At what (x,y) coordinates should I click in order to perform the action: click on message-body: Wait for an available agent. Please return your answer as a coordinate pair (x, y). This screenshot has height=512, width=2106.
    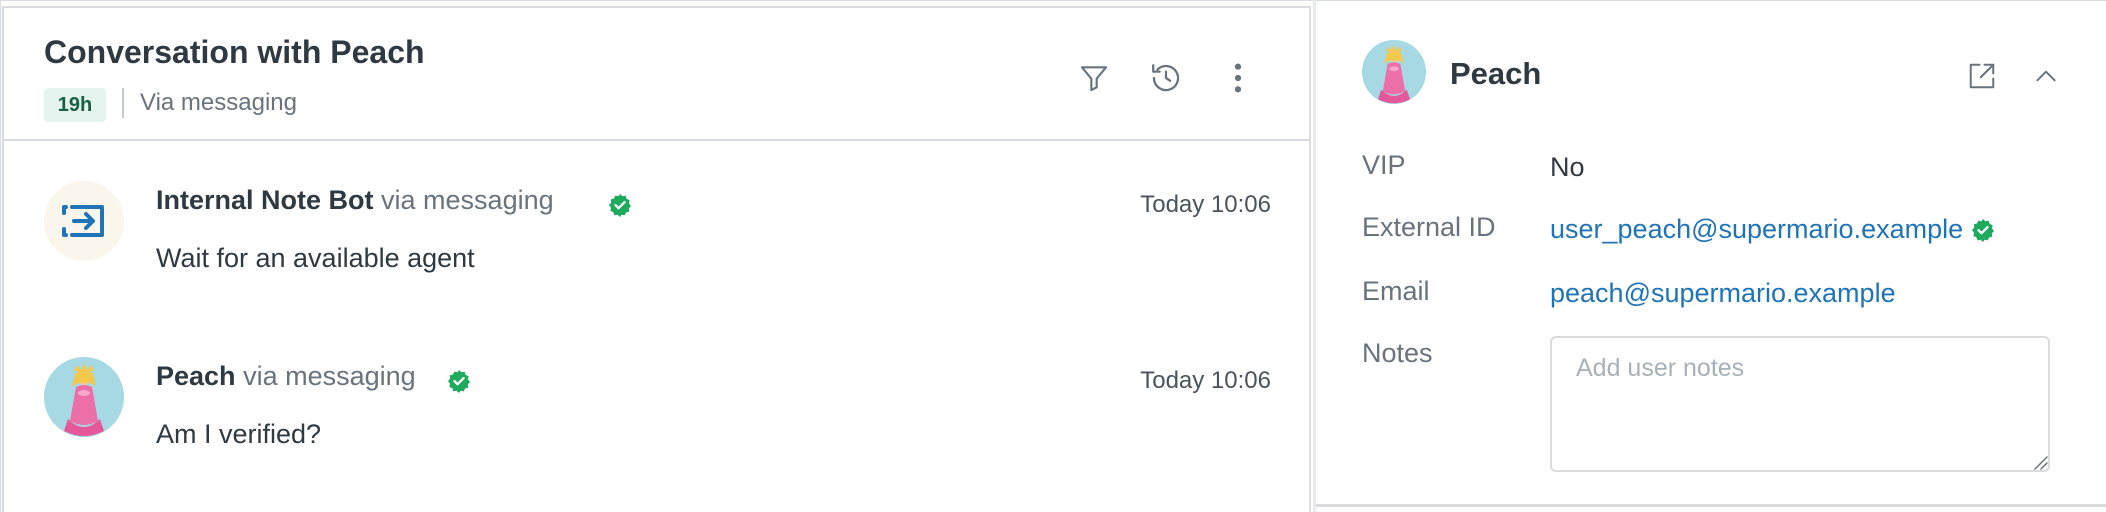
    Looking at the image, I should click on (315, 258).